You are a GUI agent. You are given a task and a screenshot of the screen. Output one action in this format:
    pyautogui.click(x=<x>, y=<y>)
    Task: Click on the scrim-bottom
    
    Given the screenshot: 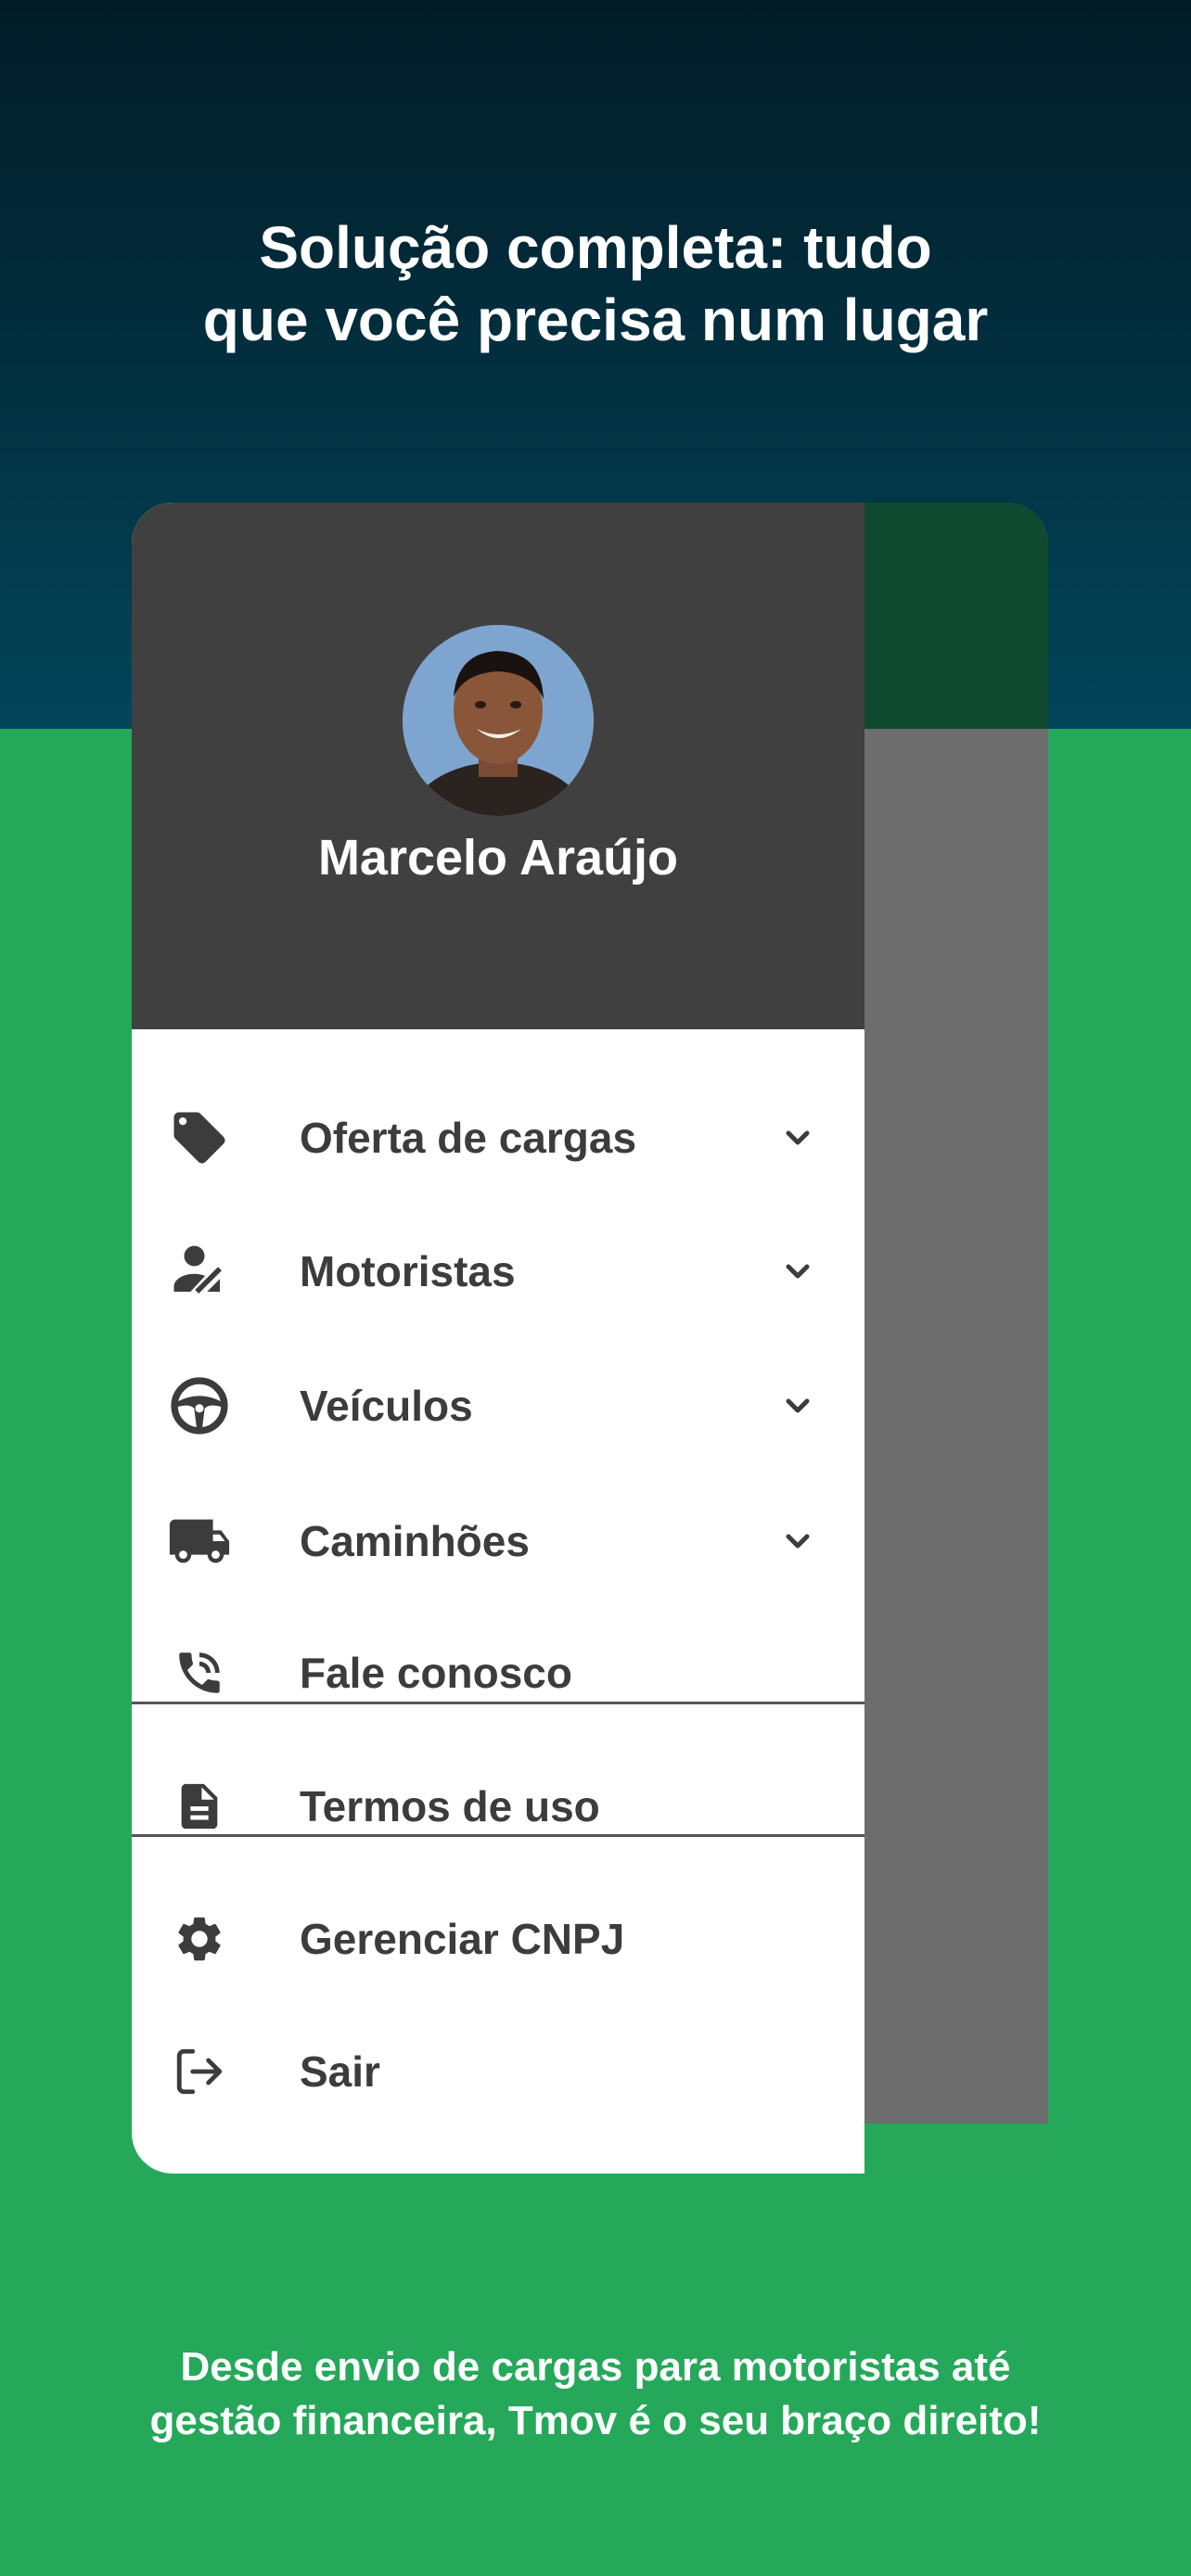 What is the action you would take?
    pyautogui.click(x=956, y=2149)
    